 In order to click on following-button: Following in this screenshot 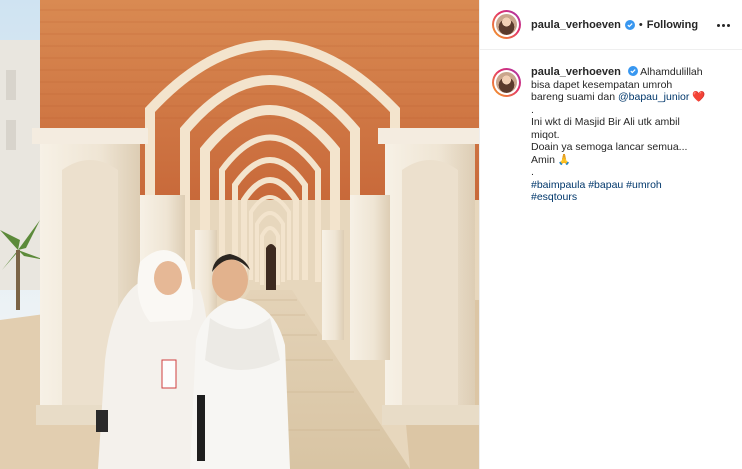, I will do `click(672, 25)`.